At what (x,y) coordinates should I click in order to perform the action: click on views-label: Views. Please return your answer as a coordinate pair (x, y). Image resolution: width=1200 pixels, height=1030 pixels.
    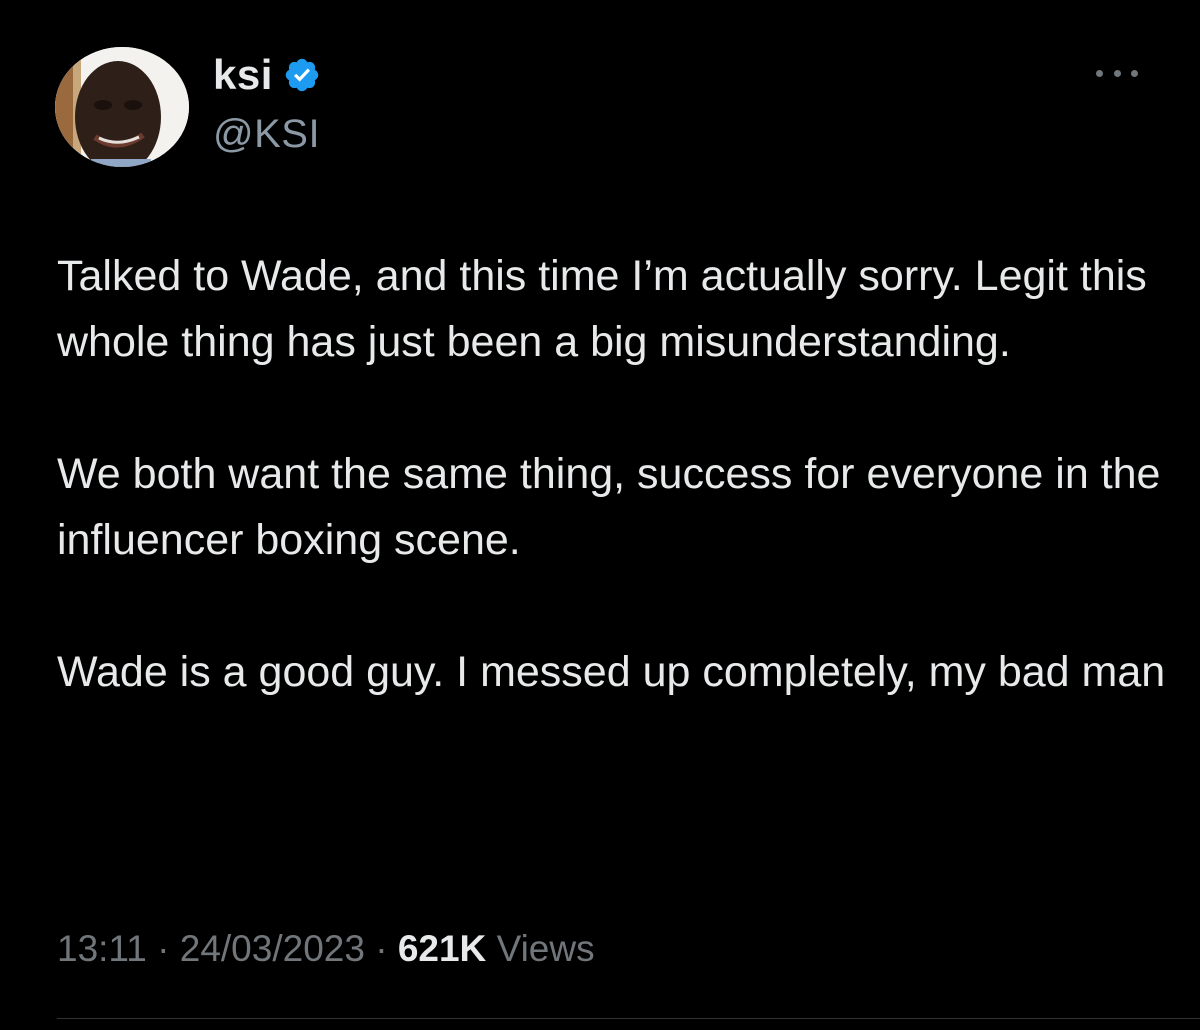
    Looking at the image, I should click on (545, 948).